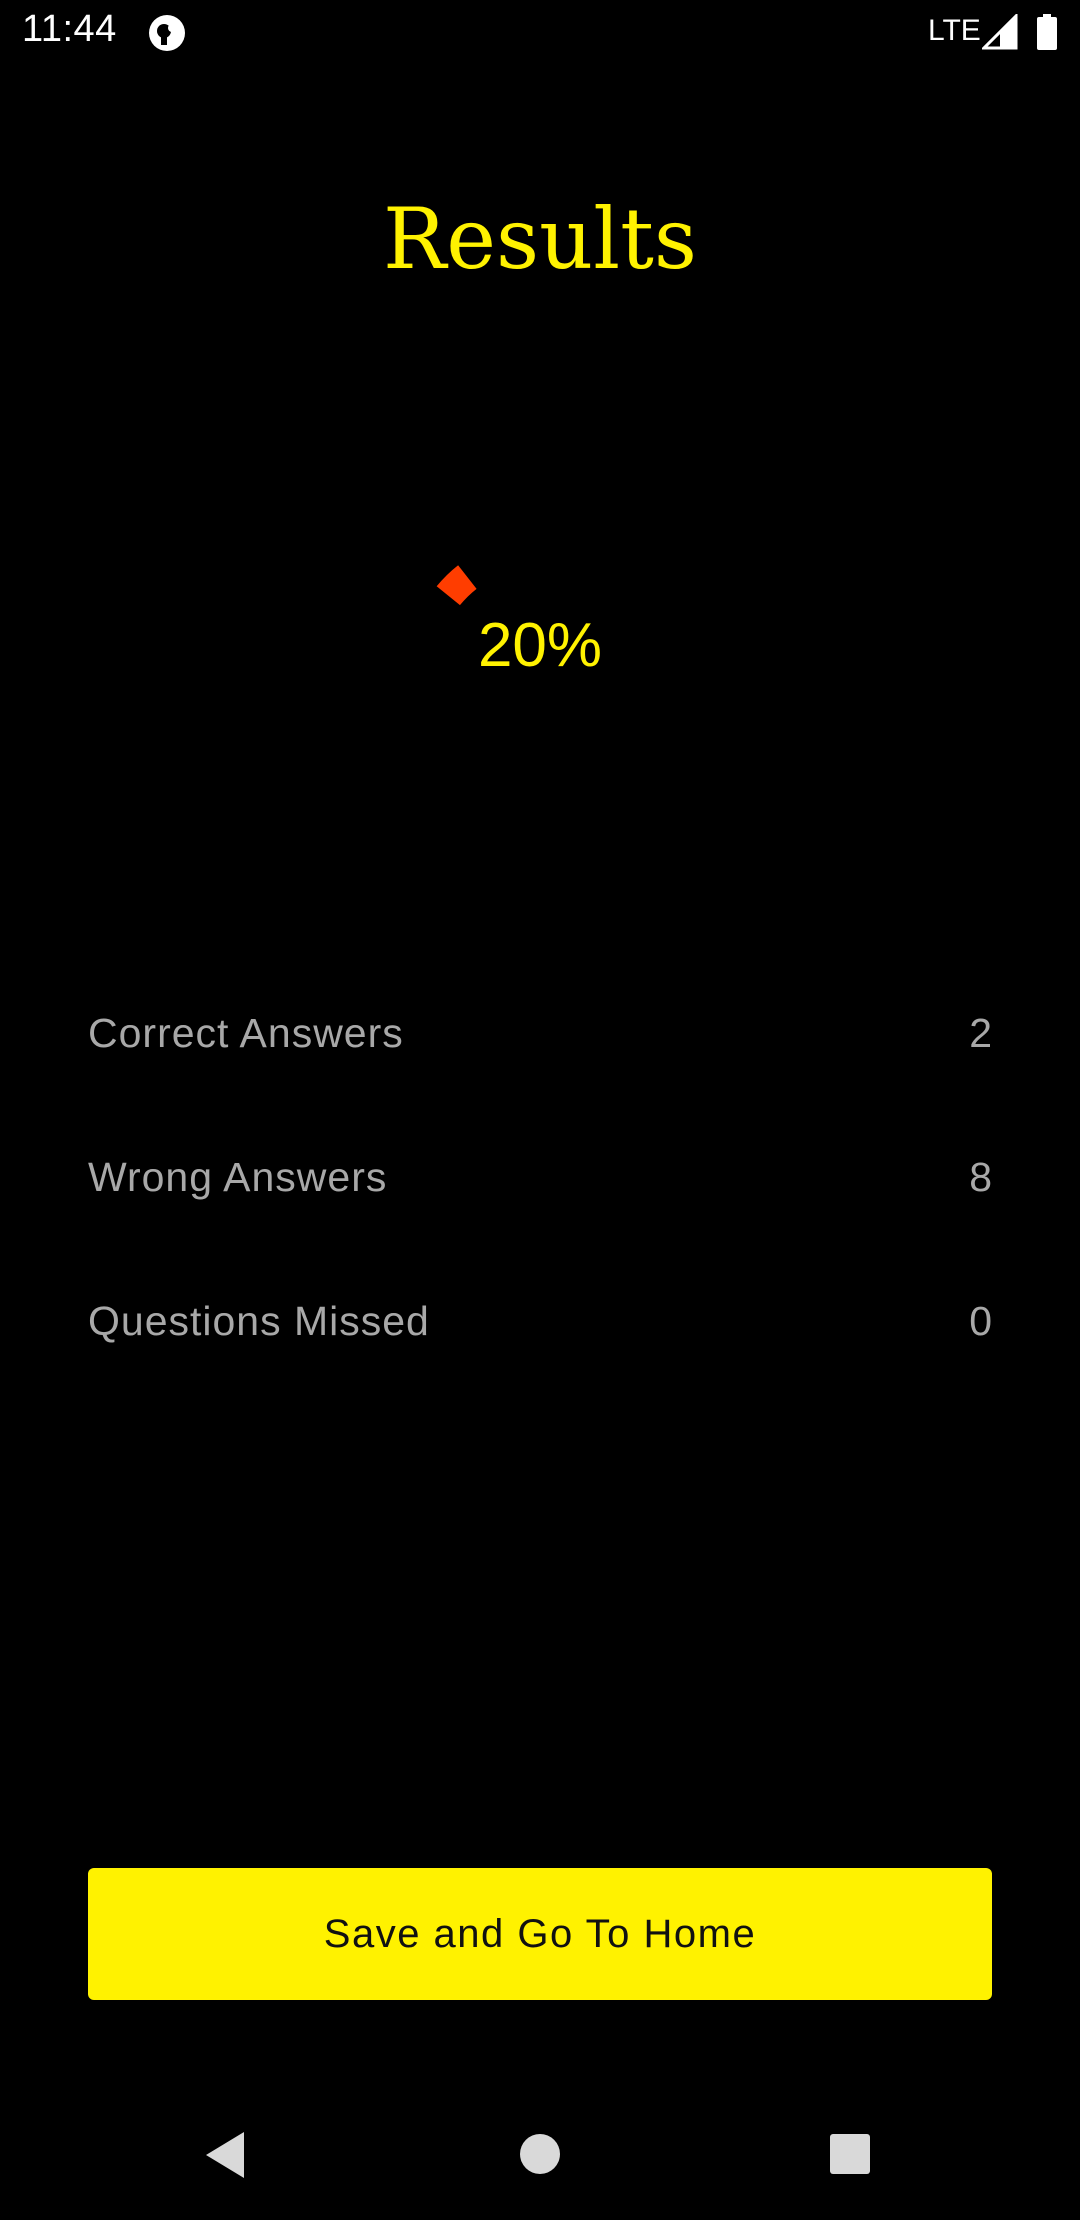 This screenshot has height=2220, width=1080. Describe the element at coordinates (238, 1177) in the screenshot. I see `wrong-answers-label: Wrong Answers` at that location.